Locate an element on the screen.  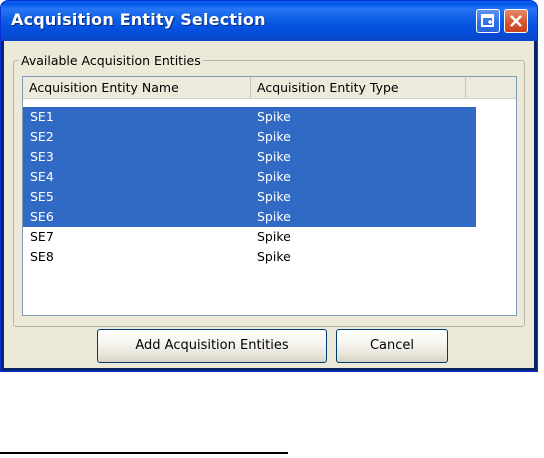
entity-name: SE4 is located at coordinates (42, 176).